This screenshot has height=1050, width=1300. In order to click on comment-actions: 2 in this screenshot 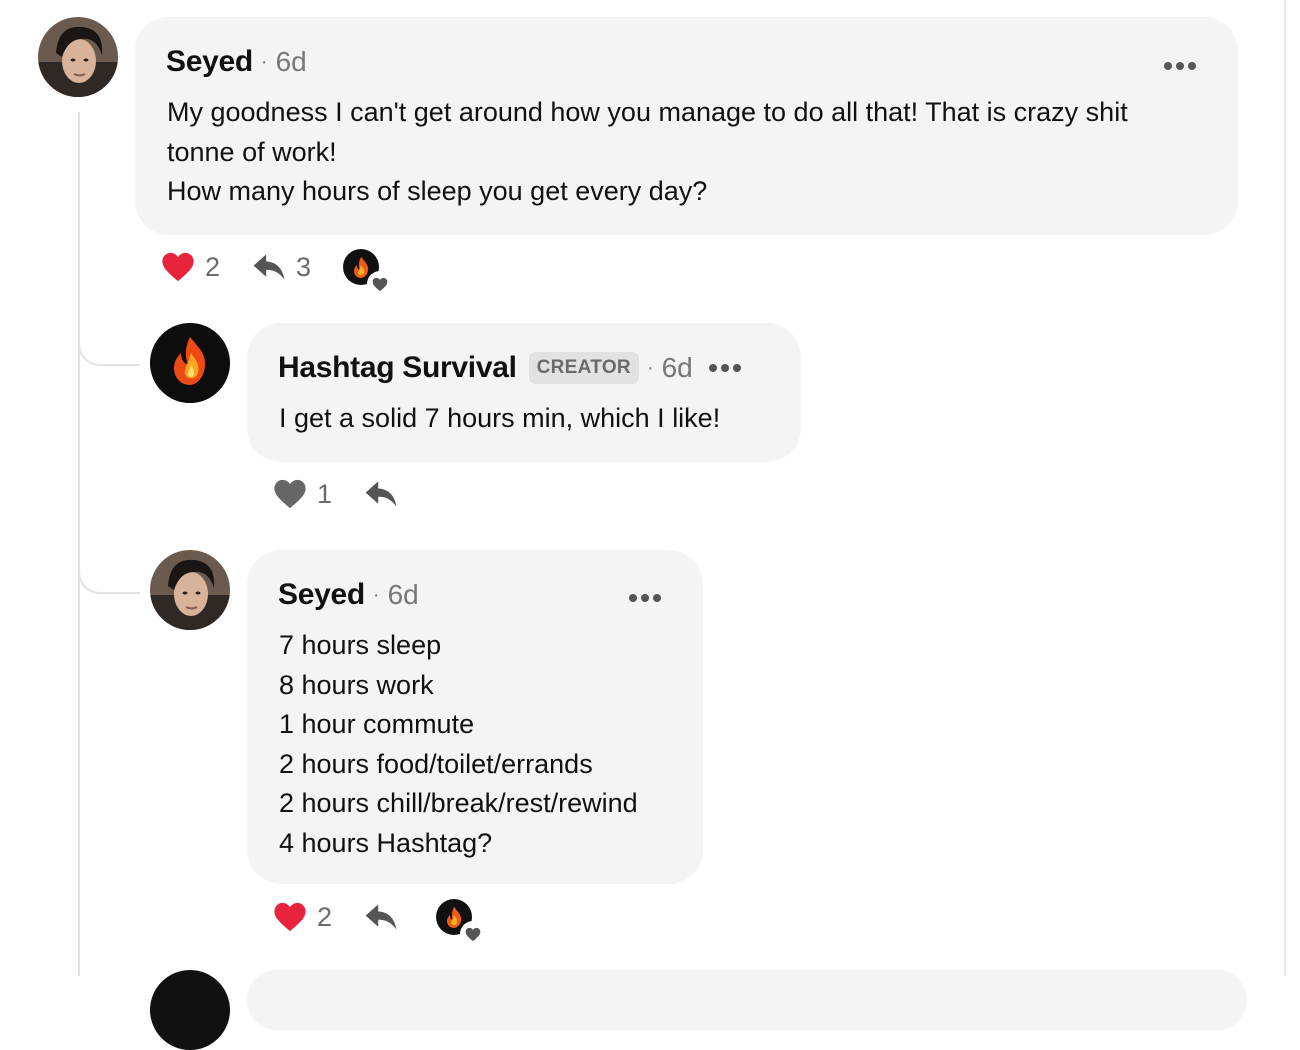, I will do `click(380, 923)`.